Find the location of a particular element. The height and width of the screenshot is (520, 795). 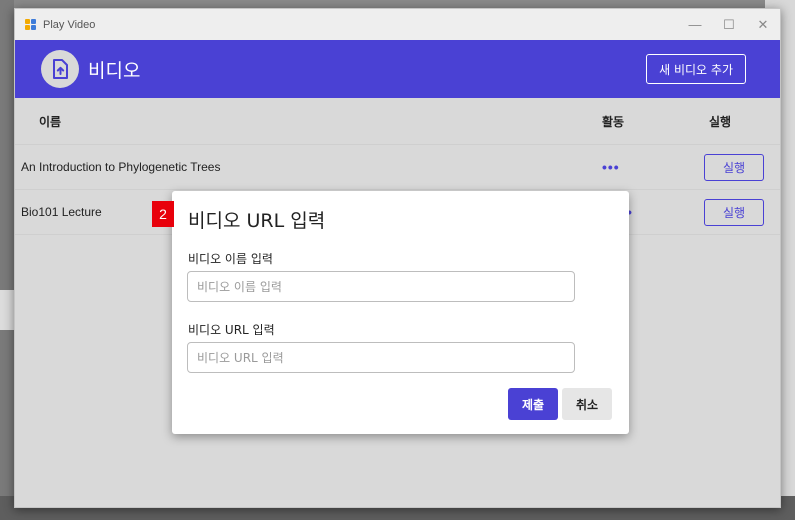

column-header-name: 이름 is located at coordinates (50, 121).